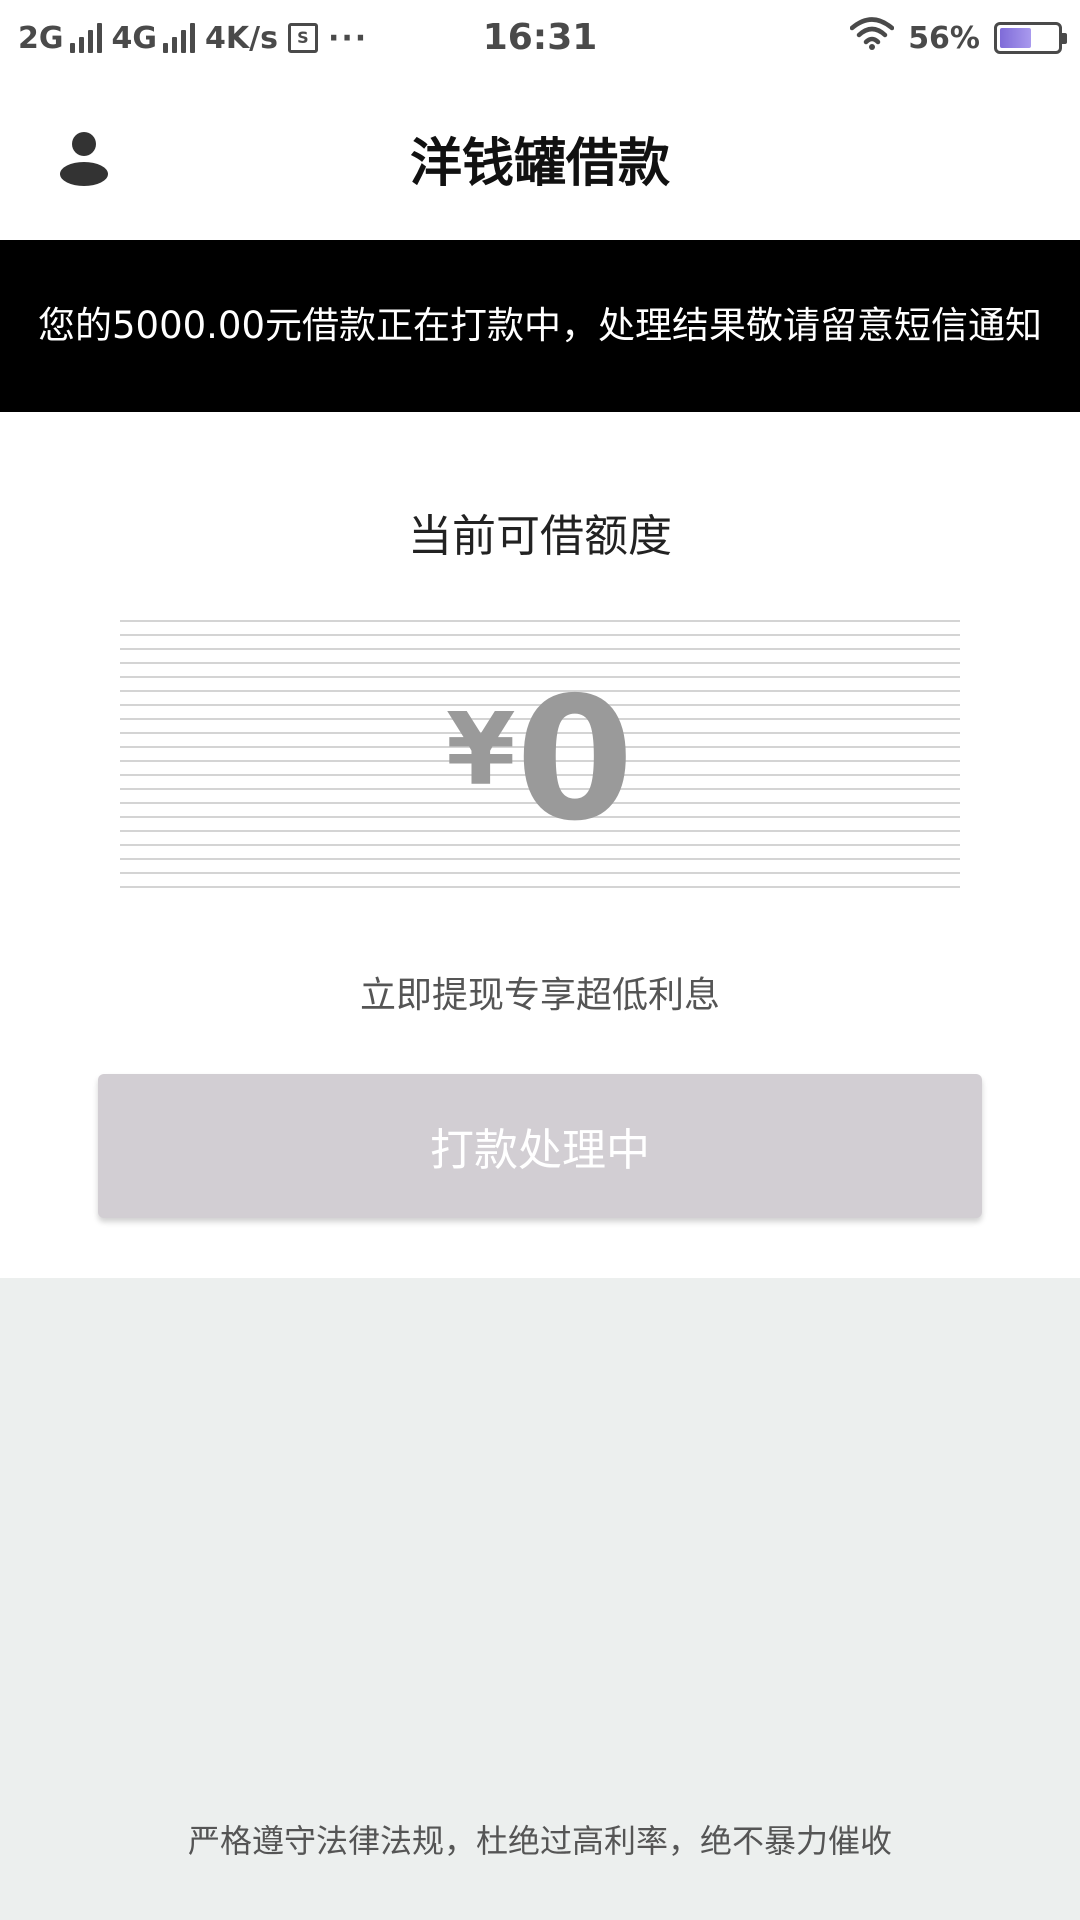 The height and width of the screenshot is (1920, 1080). I want to click on network-speed: 4K/s, so click(241, 38).